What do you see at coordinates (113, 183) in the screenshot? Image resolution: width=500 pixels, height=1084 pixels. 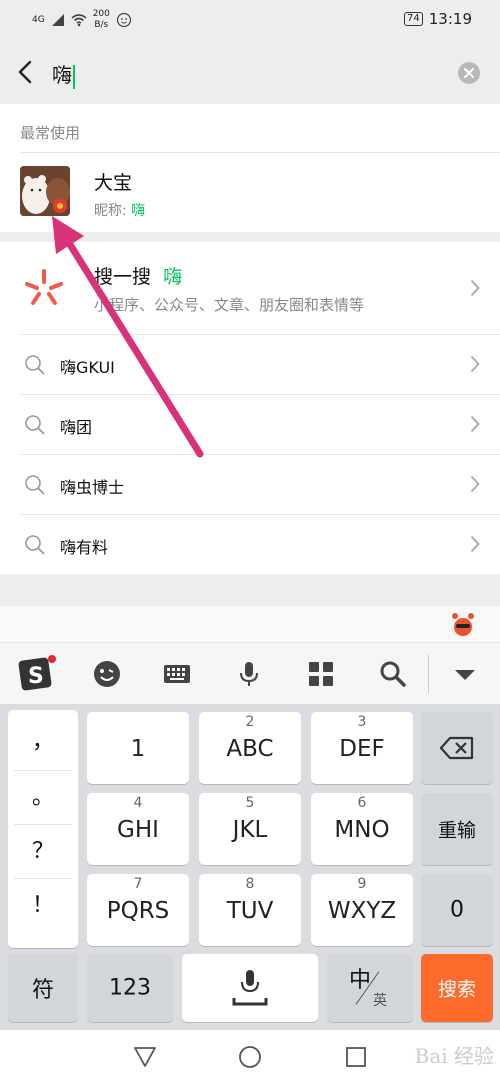 I see `contact-name: 大宝` at bounding box center [113, 183].